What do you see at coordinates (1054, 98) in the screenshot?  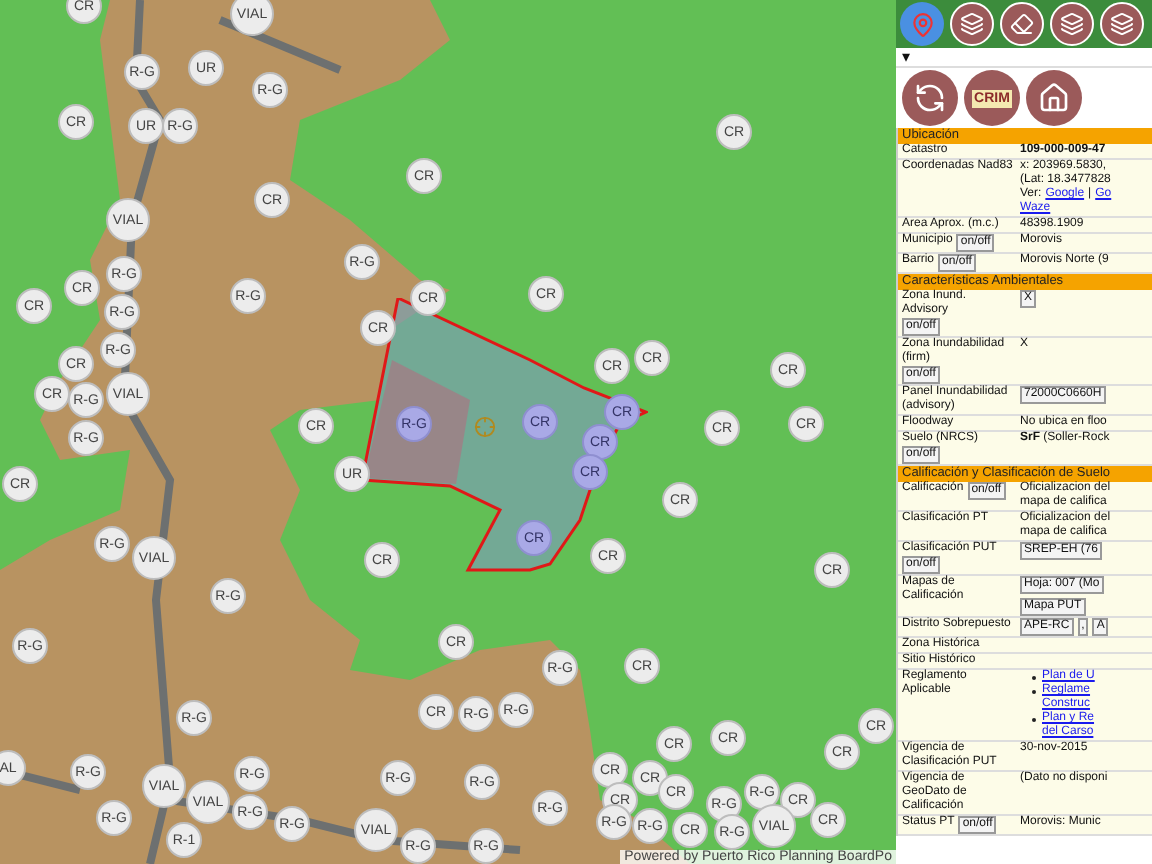 I see `house-icon` at bounding box center [1054, 98].